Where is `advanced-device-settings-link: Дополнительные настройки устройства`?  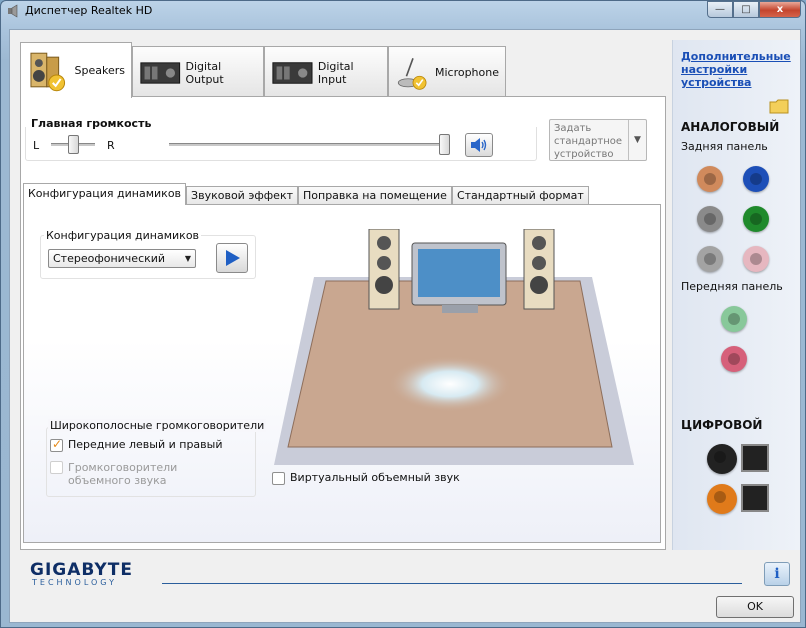 advanced-device-settings-link: Дополнительные настройки устройства is located at coordinates (737, 69).